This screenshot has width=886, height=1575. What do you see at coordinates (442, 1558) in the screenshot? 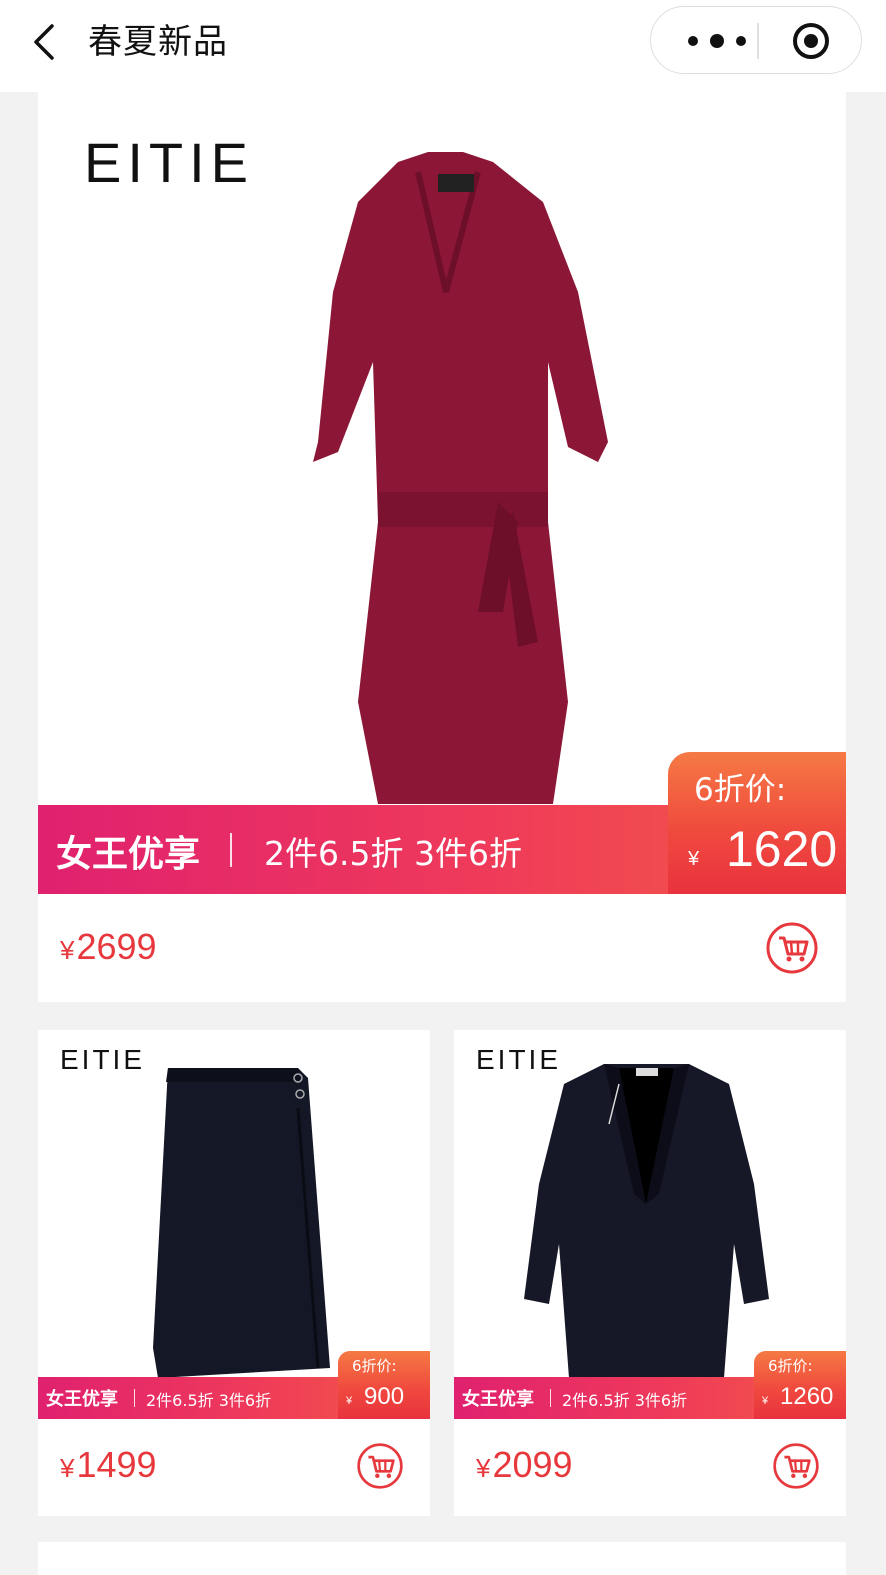
I see `product-card-next` at bounding box center [442, 1558].